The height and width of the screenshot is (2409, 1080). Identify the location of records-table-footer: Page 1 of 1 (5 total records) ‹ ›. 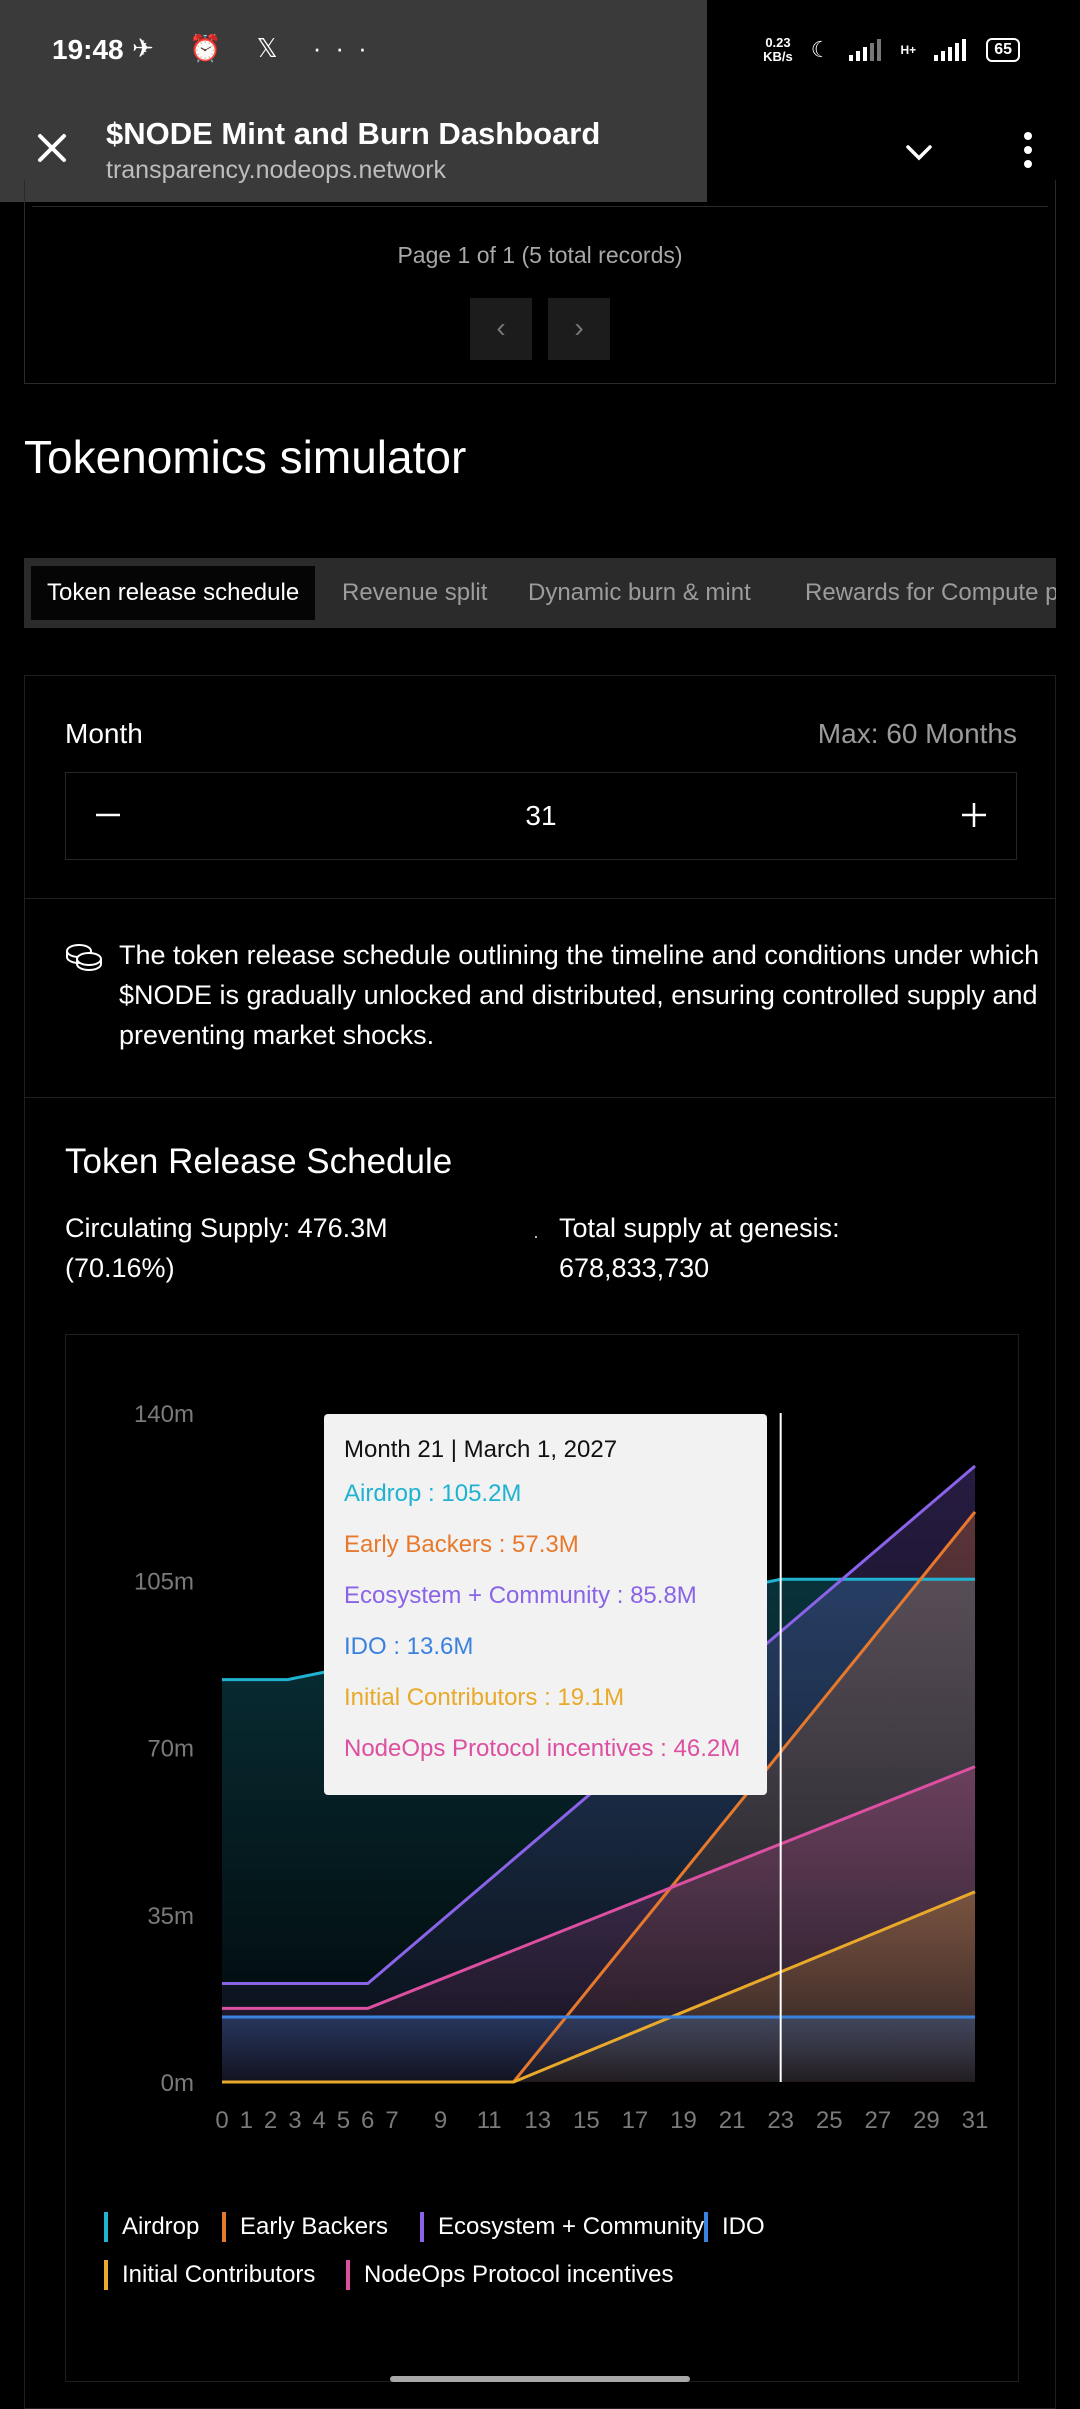
(540, 282).